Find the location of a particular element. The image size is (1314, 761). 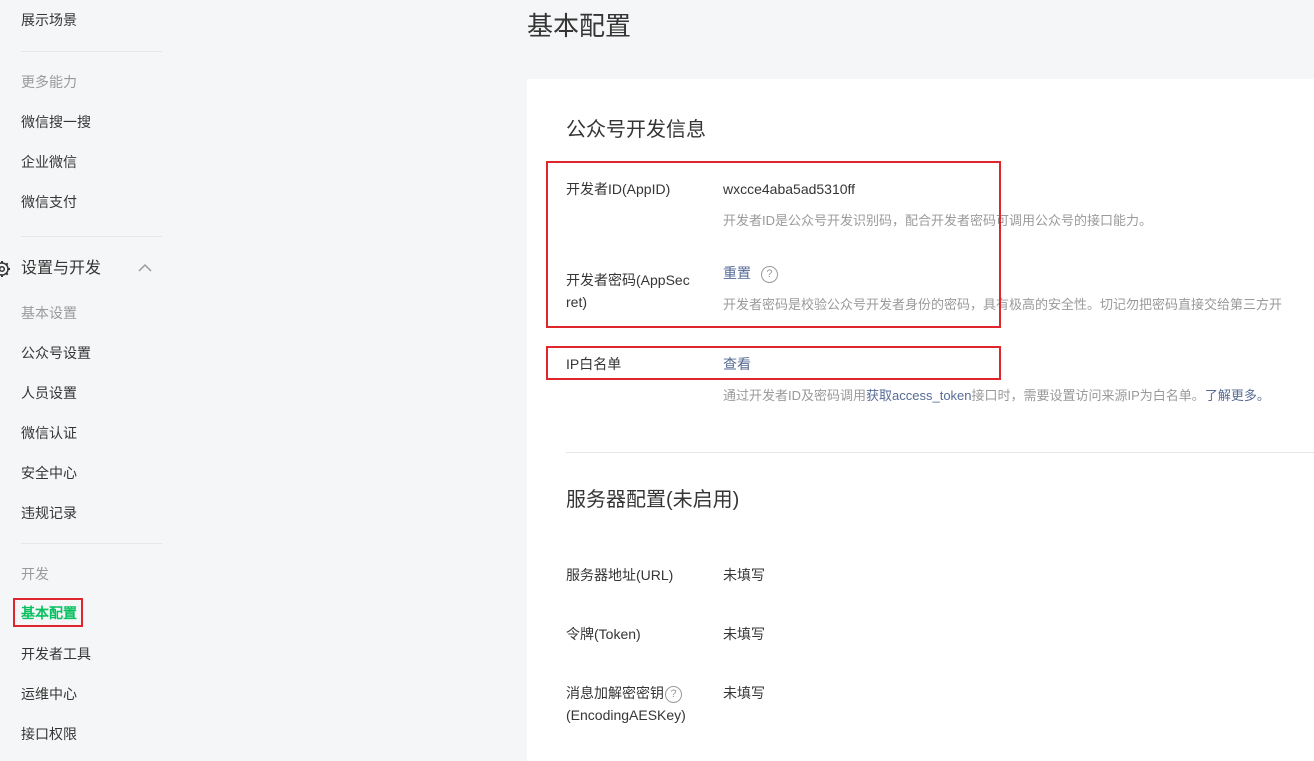

ip-desc-text-1: 通过开发者ID及密码调用 is located at coordinates (795, 395).